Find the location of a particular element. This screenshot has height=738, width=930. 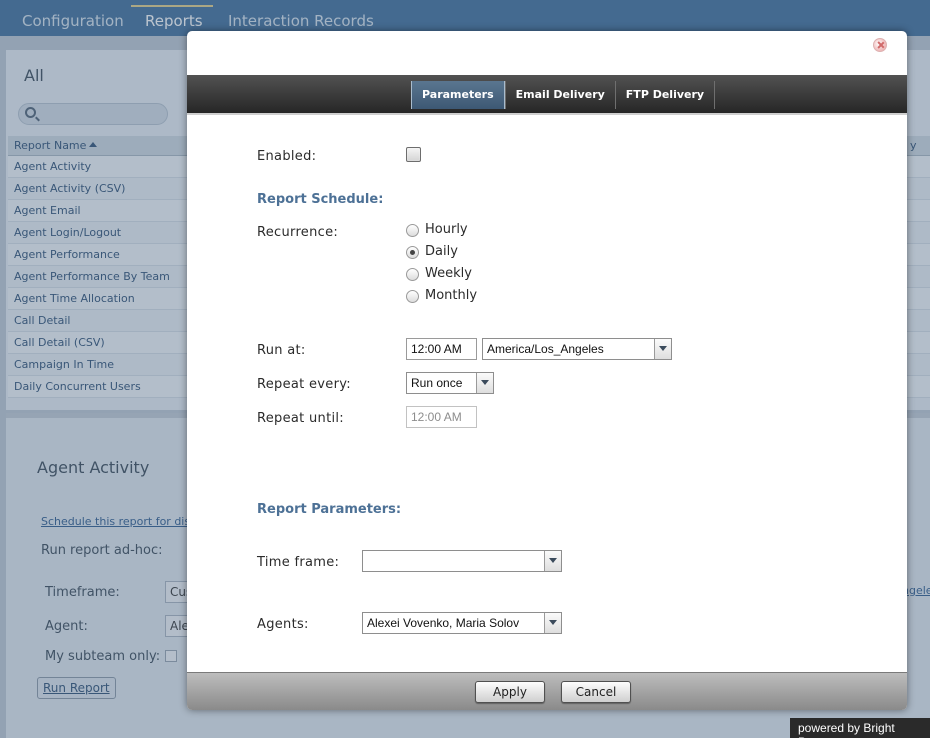

enabled-checkbox is located at coordinates (413, 154).